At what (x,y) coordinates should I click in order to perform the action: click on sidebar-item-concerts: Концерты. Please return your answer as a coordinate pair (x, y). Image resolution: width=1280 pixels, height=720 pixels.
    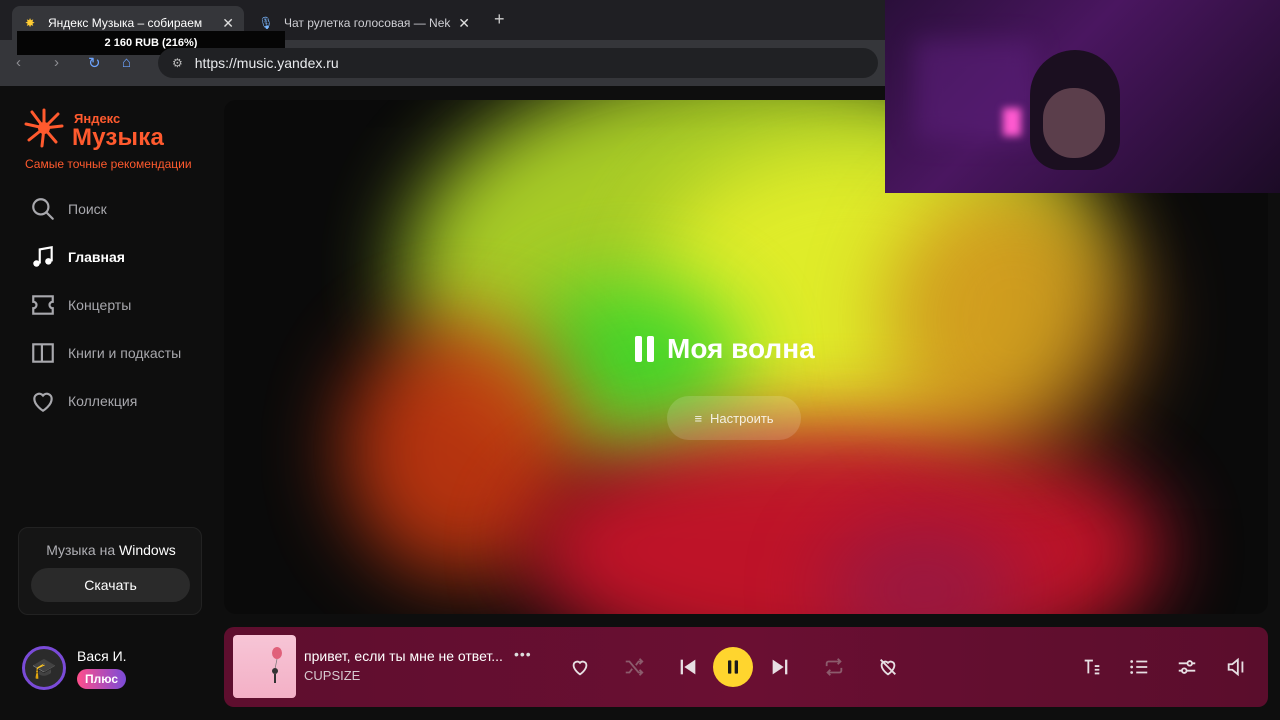
    Looking at the image, I should click on (80, 305).